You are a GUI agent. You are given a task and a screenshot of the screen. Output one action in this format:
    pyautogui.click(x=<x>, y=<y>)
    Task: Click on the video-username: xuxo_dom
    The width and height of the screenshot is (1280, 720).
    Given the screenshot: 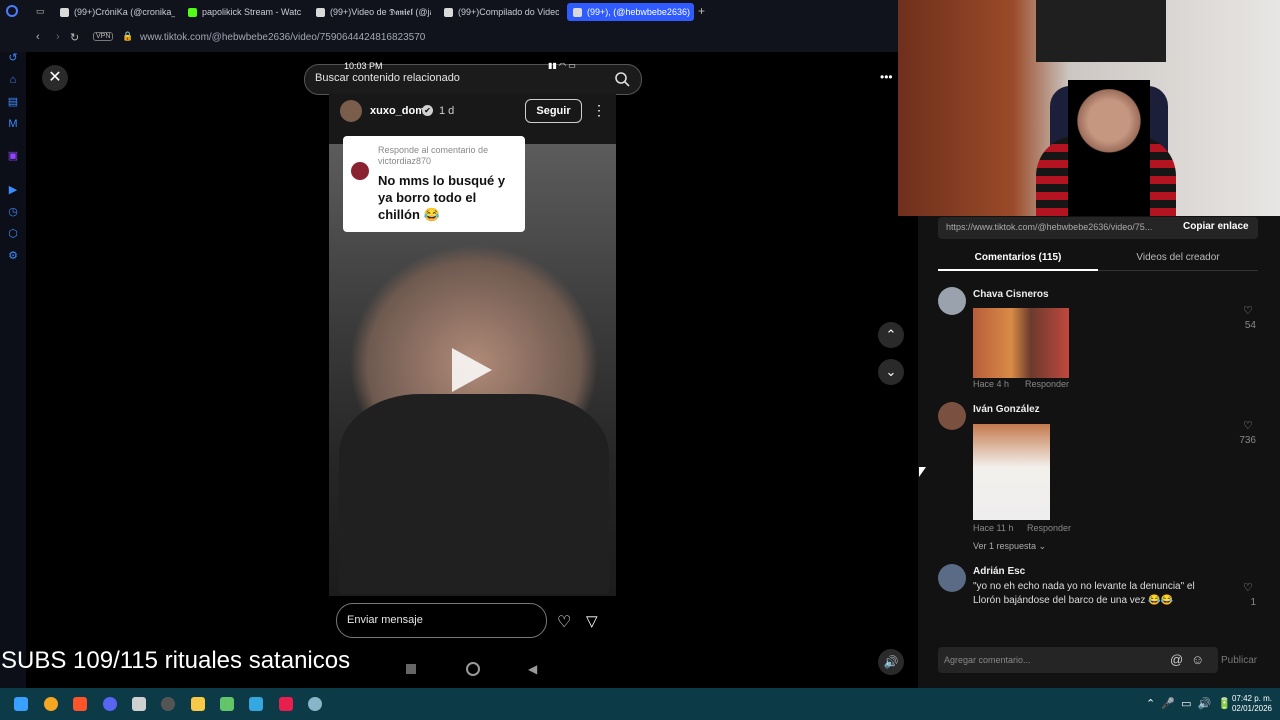 What is the action you would take?
    pyautogui.click(x=397, y=111)
    